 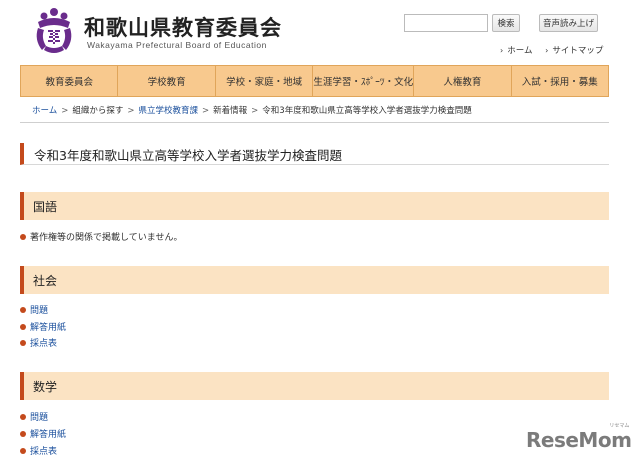 I want to click on section-heading-social-studies: 社会, so click(x=314, y=280).